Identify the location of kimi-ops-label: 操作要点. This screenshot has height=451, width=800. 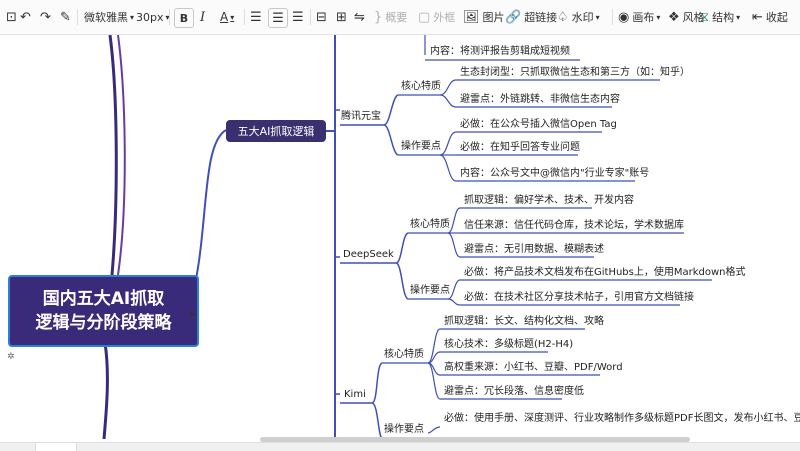
(404, 430).